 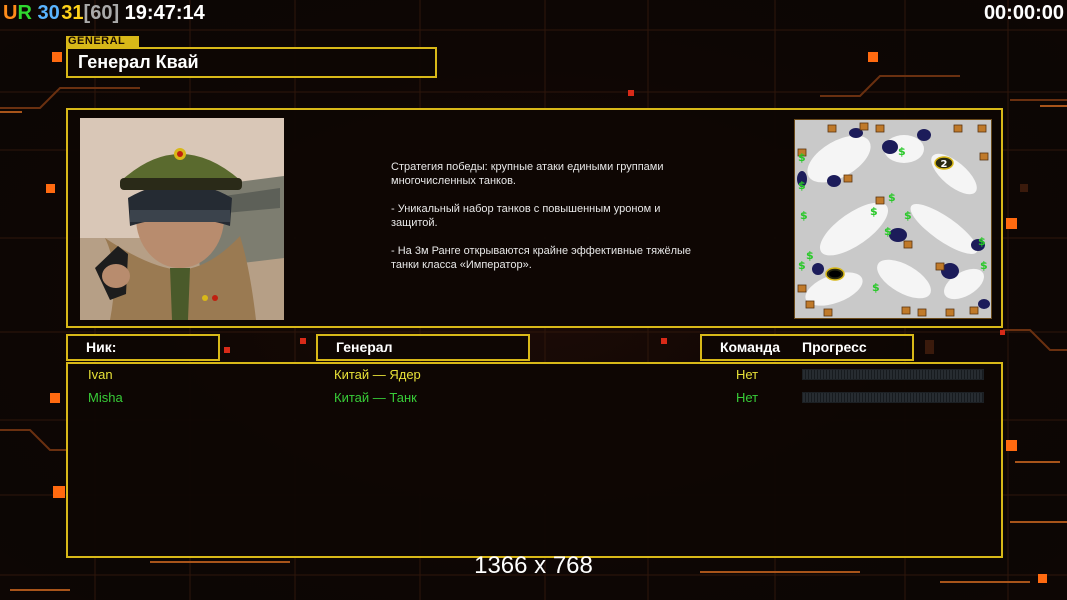 What do you see at coordinates (893, 219) in the screenshot?
I see `minimap: $ $ $ $ $ $ $ $ $ $ $ $ $ $ 2` at bounding box center [893, 219].